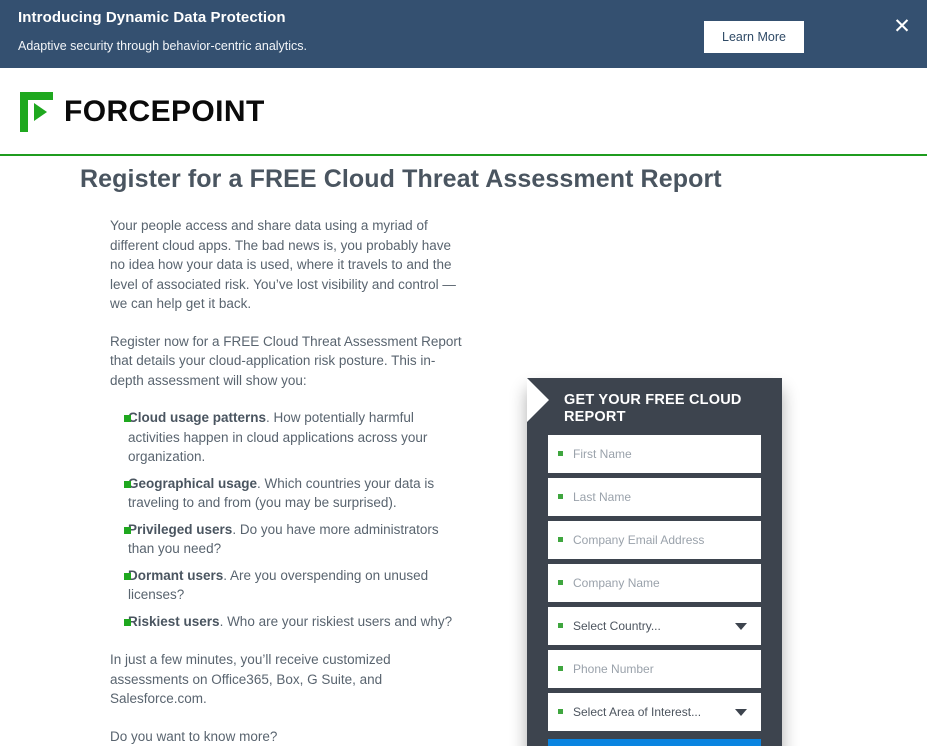  I want to click on last-name-field: Last Name, so click(654, 497).